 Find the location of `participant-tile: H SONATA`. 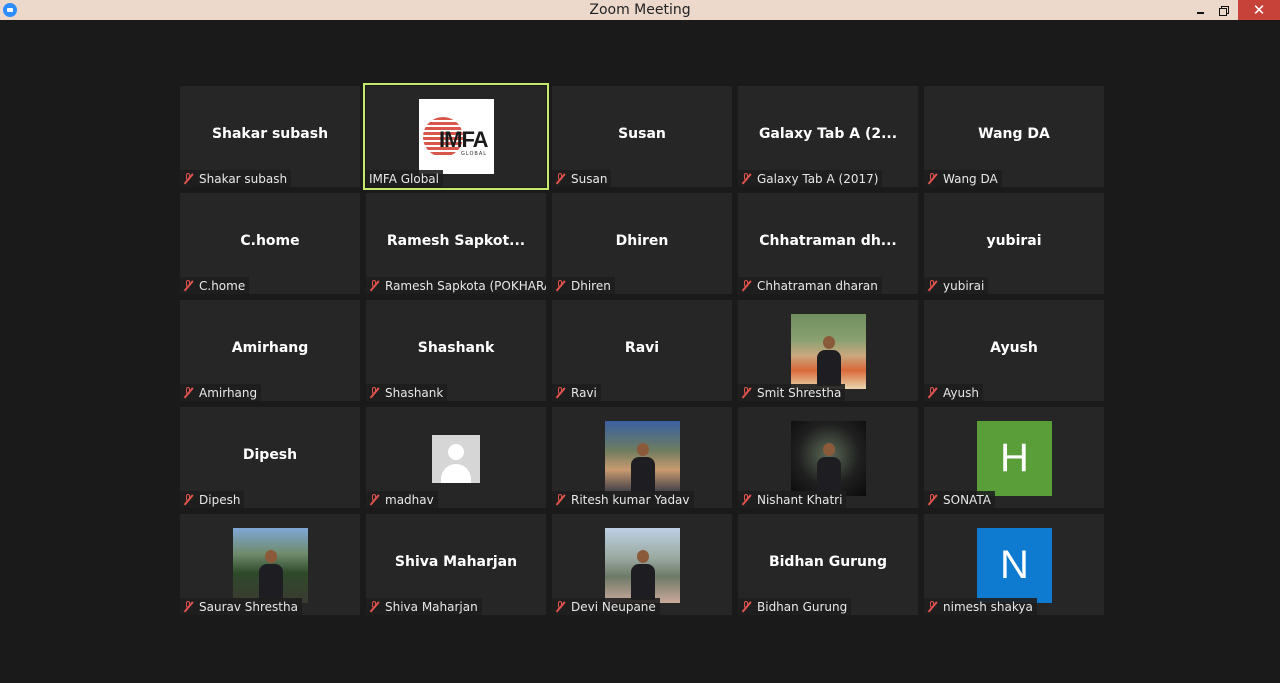

participant-tile: H SONATA is located at coordinates (1014, 457).